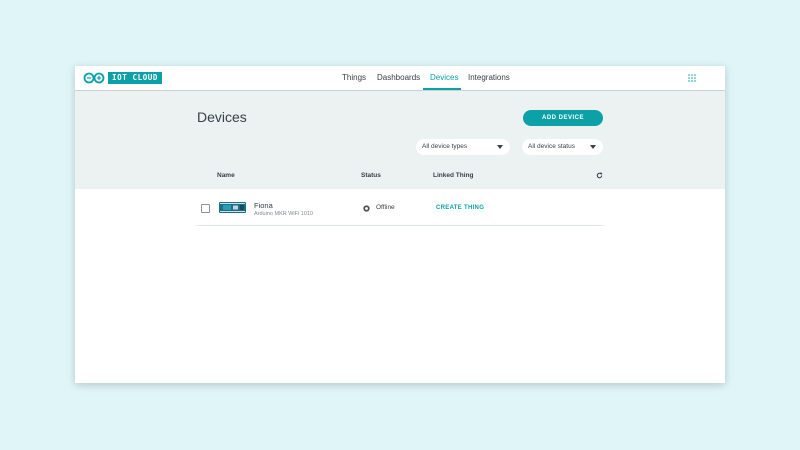  What do you see at coordinates (366, 208) in the screenshot?
I see `offline-status-icon` at bounding box center [366, 208].